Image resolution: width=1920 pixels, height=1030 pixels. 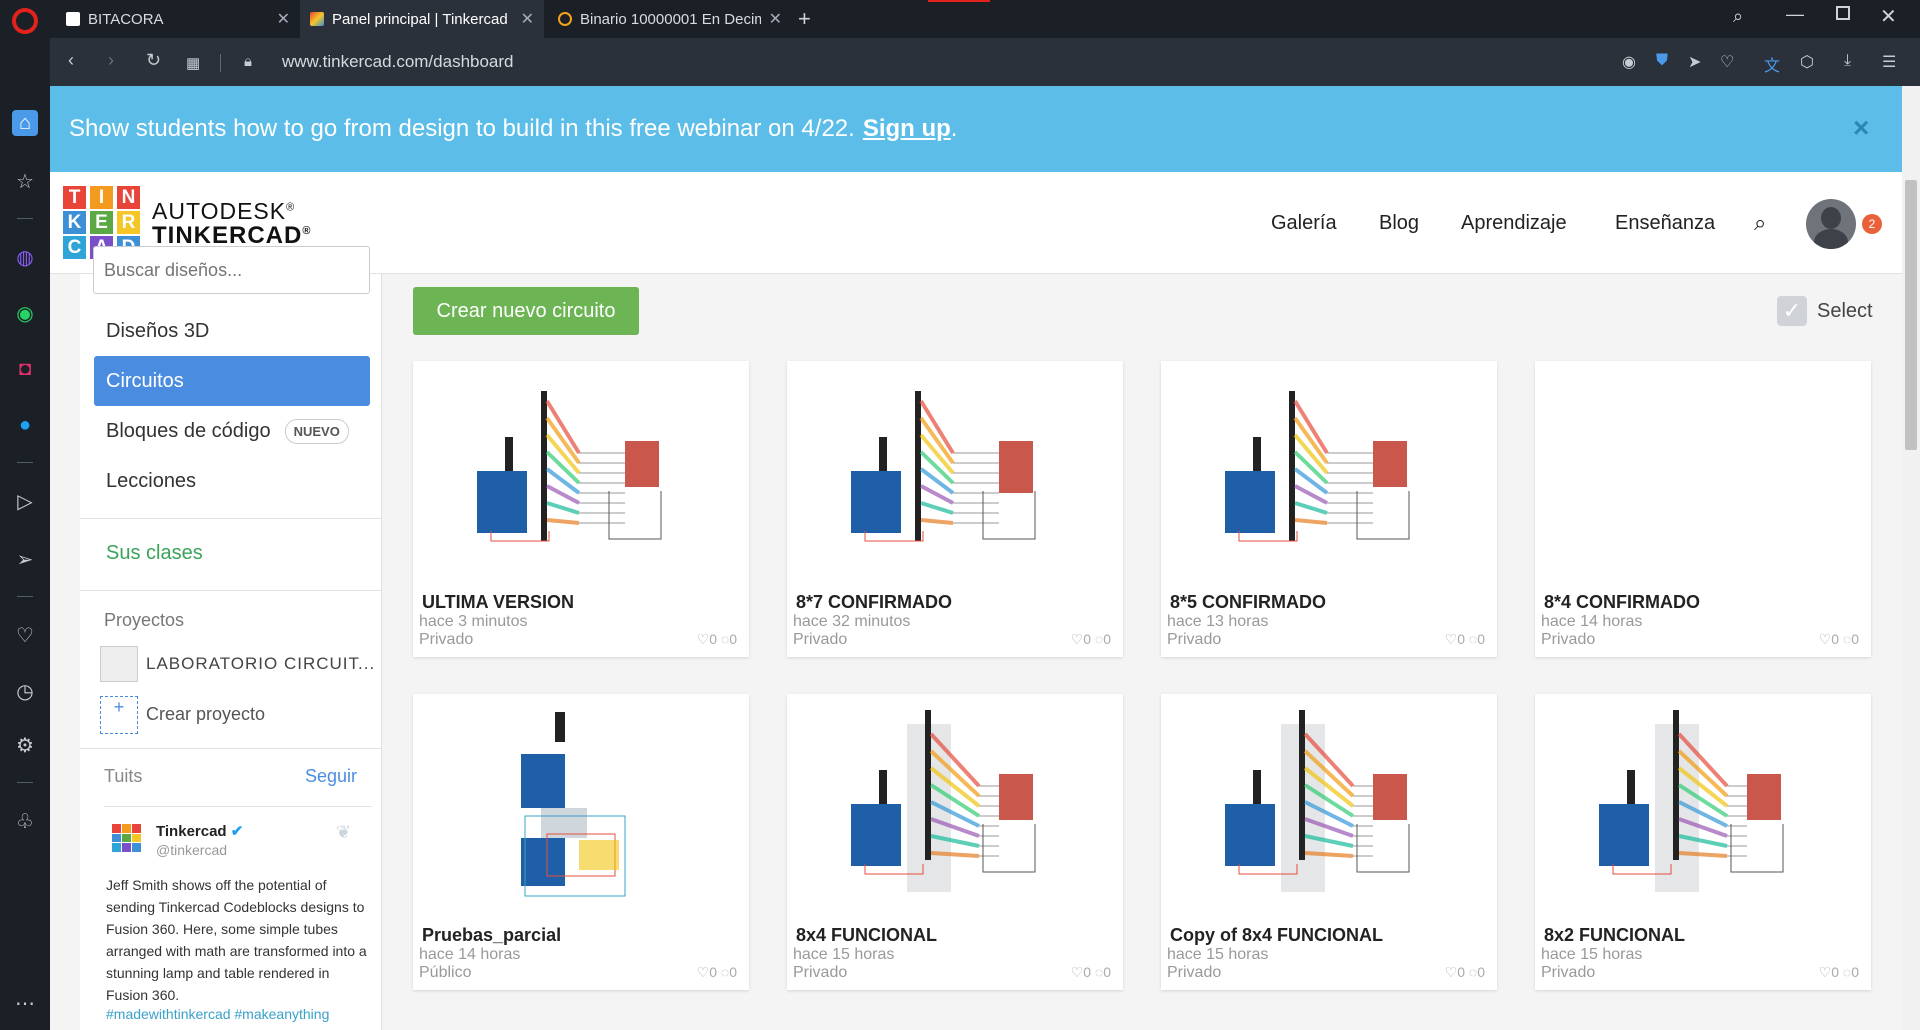 I want to click on history-icon: ◷, so click(x=25, y=691).